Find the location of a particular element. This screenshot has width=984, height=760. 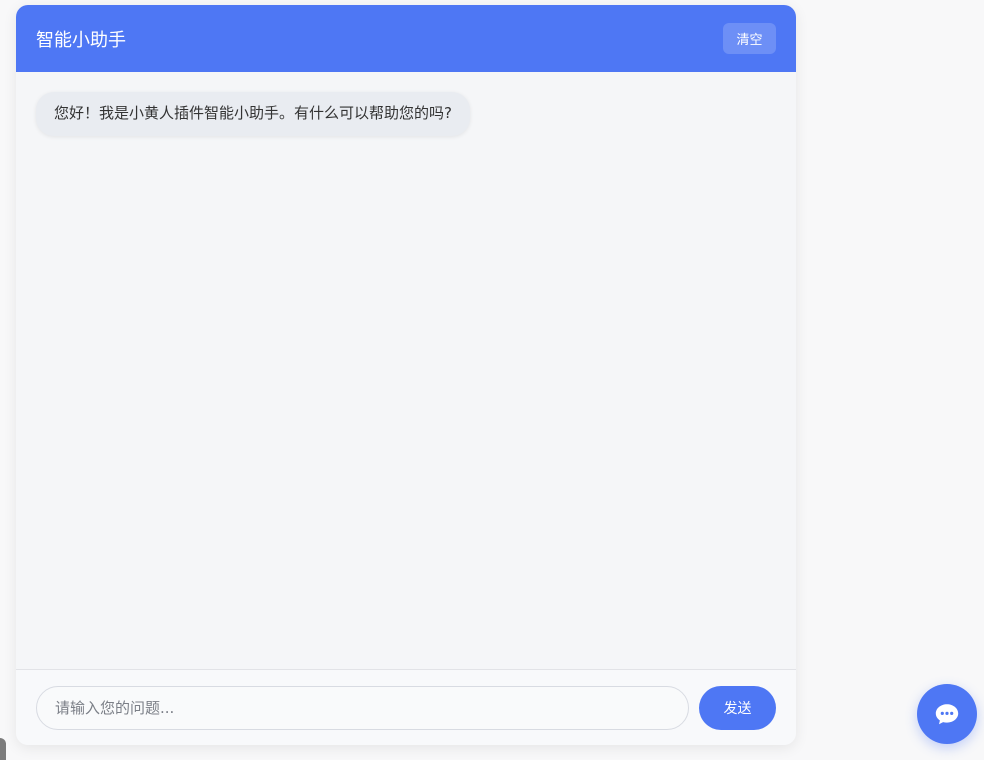

chat-header: 智能小助手 清空 is located at coordinates (406, 38).